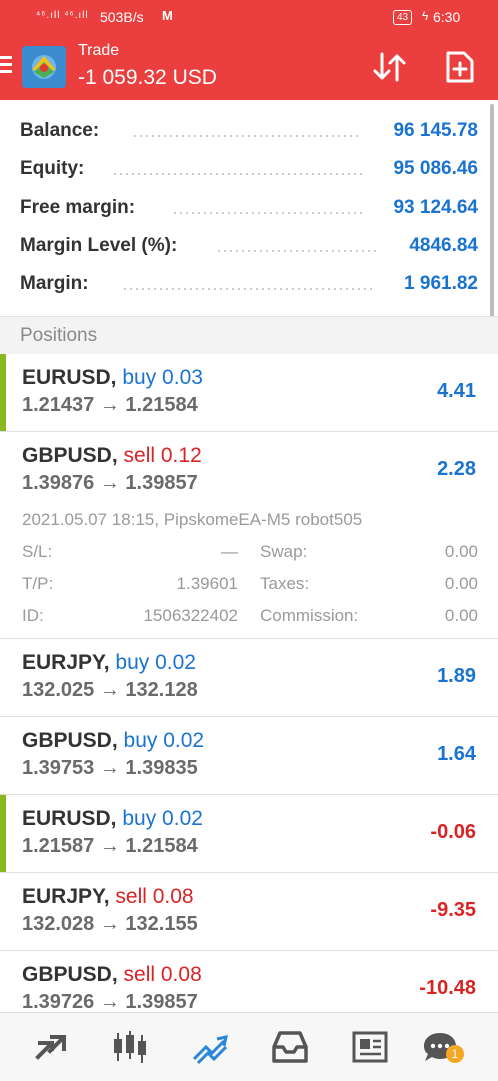 The image size is (498, 1081). What do you see at coordinates (461, 615) in the screenshot?
I see `commission-value: 0.00` at bounding box center [461, 615].